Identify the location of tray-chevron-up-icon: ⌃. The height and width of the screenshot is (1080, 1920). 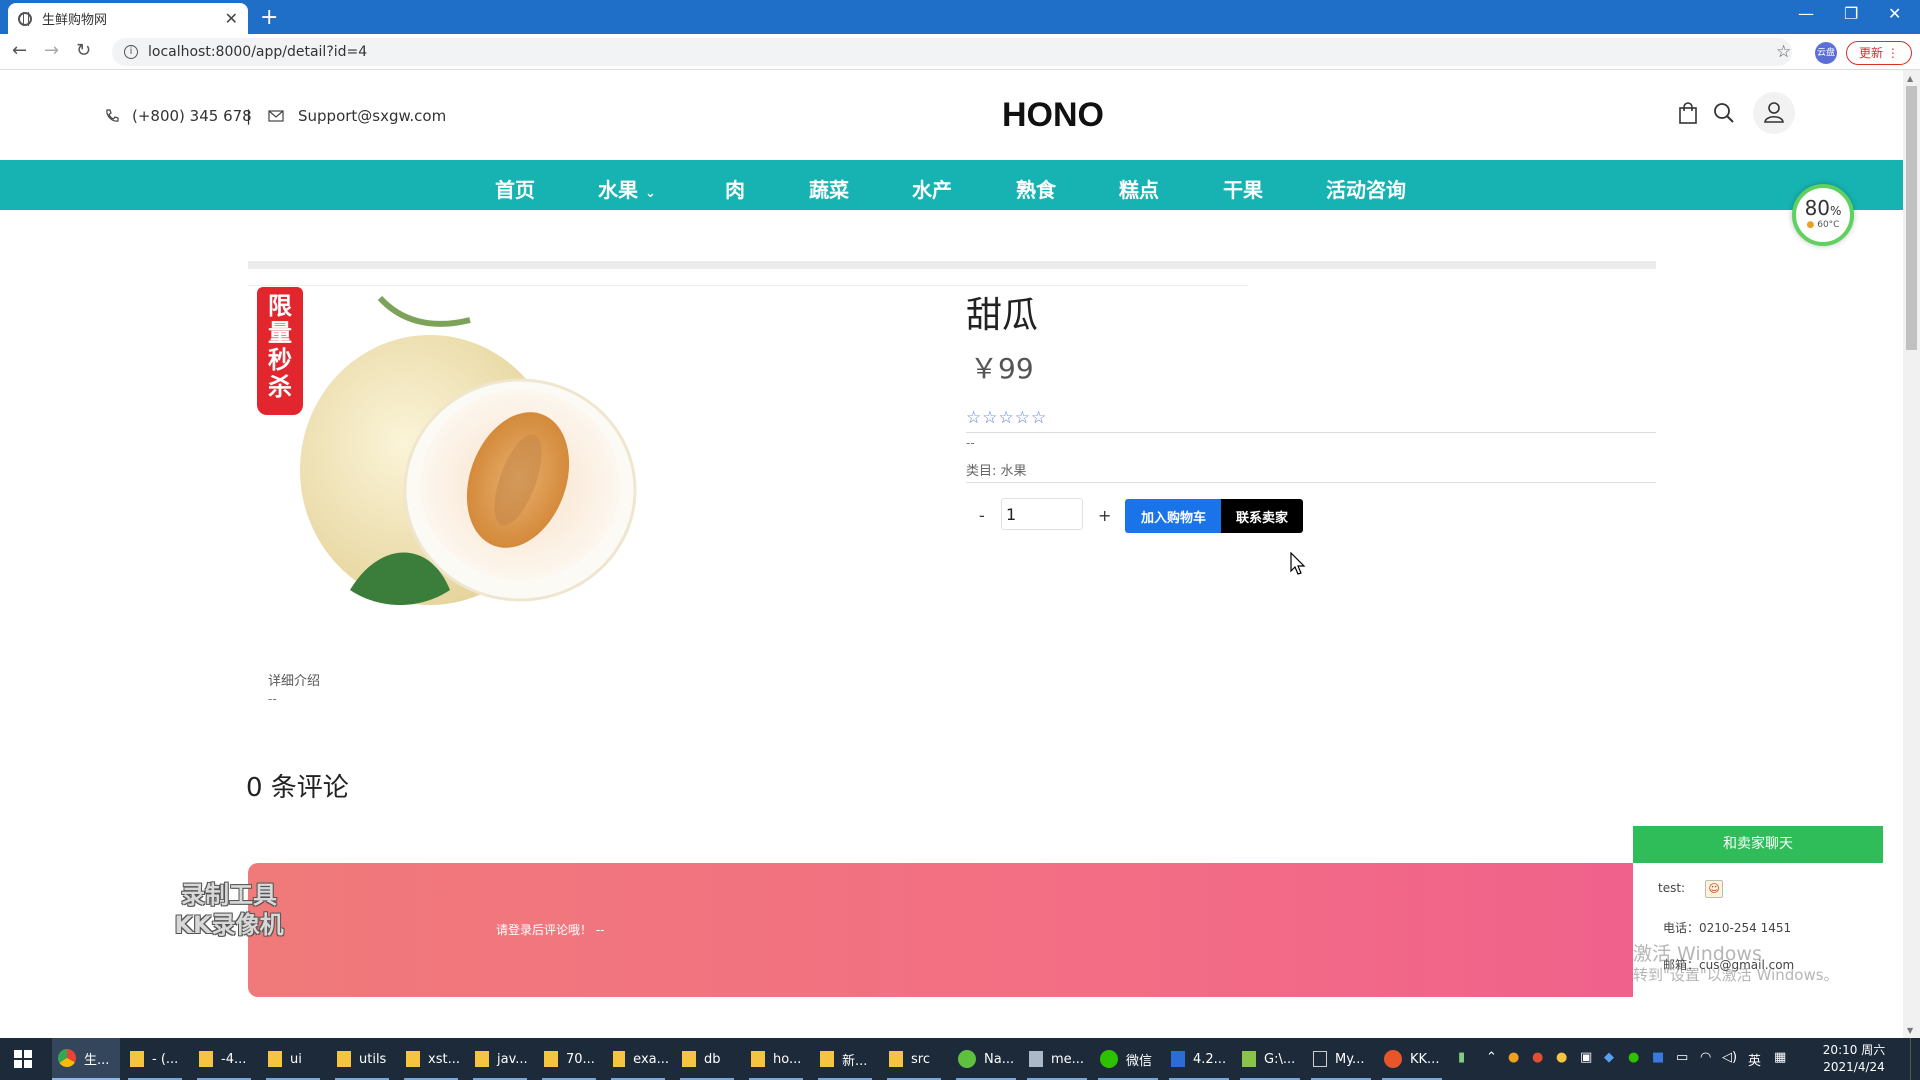
(1491, 1057).